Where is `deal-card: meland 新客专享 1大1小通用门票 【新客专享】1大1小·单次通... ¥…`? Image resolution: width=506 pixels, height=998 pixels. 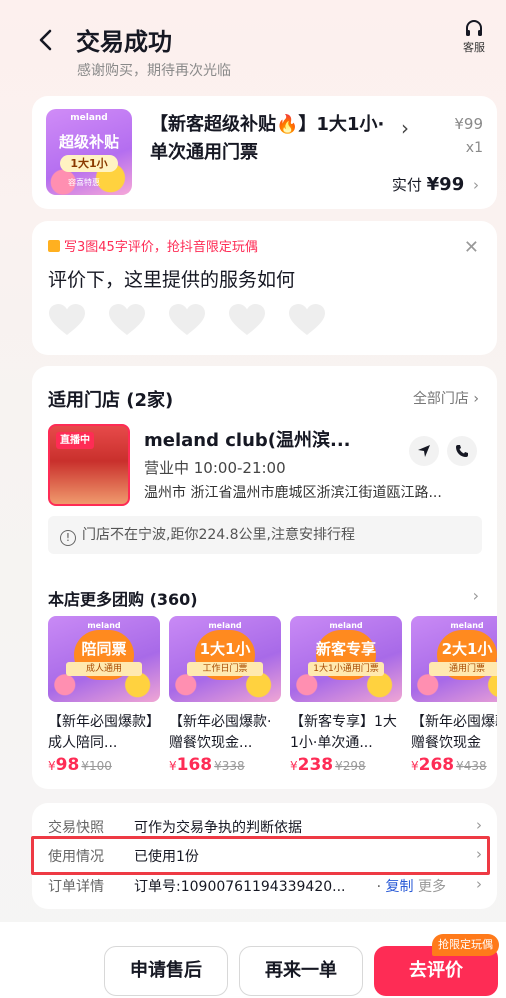 deal-card: meland 新客专享 1大1小通用门票 【新客专享】1大1小·单次通... ¥… is located at coordinates (346, 695).